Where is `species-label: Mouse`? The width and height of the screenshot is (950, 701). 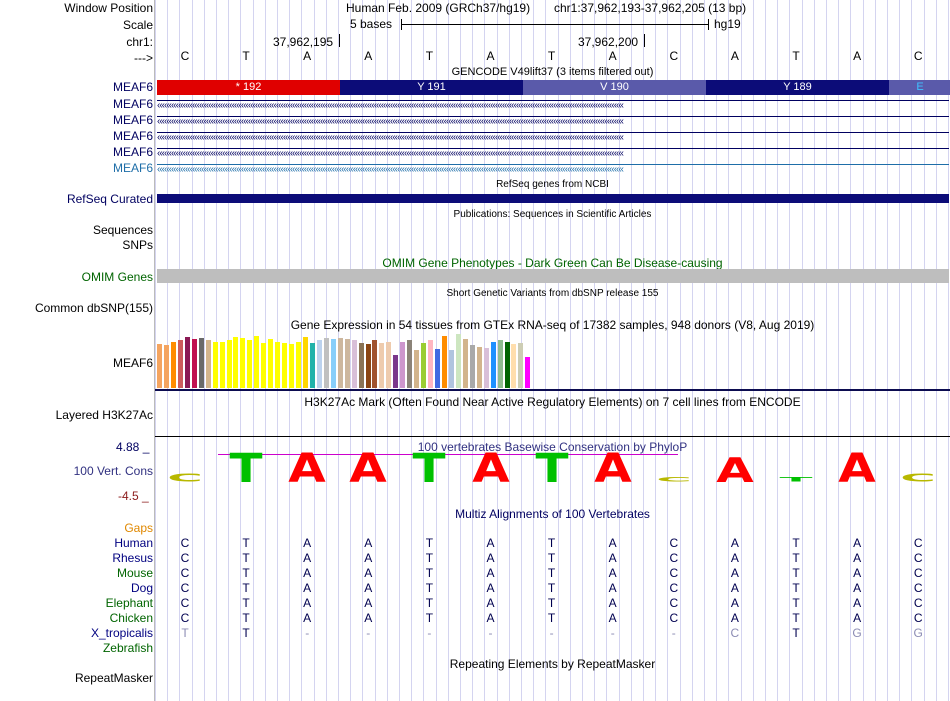 species-label: Mouse is located at coordinates (135, 573).